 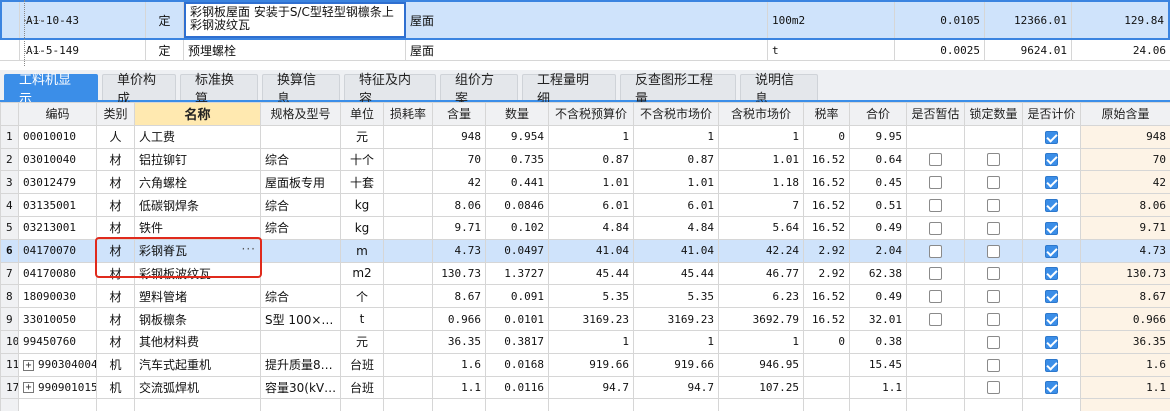 I want to click on name-cell: 塑料管堵, so click(x=197, y=296).